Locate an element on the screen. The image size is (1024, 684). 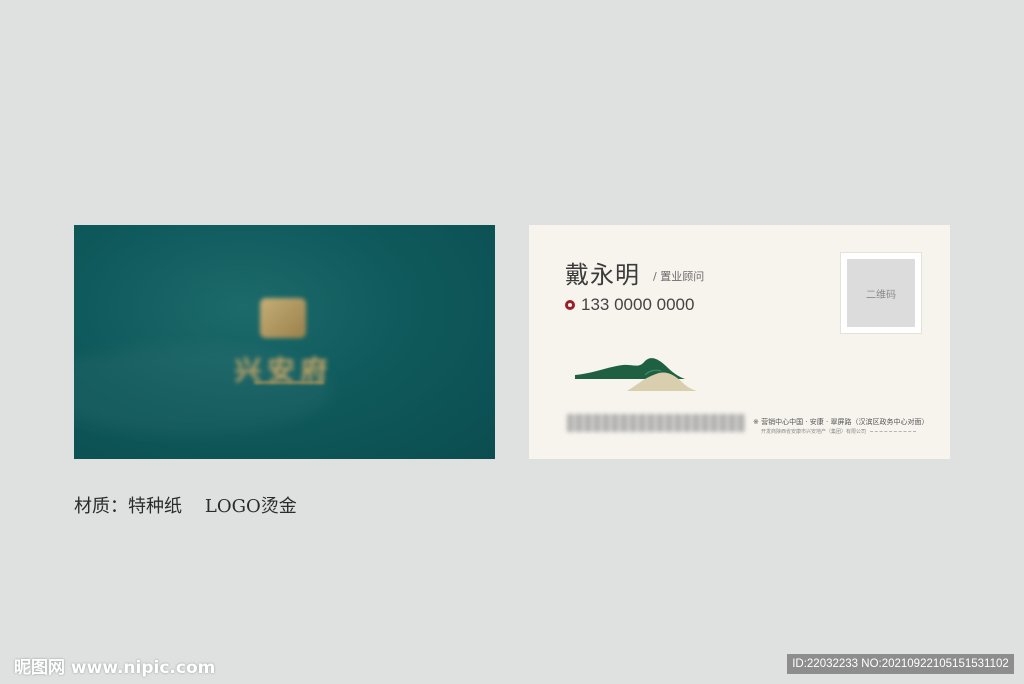
address-line-1: ※ 营销中心中国 · 安康 · 翠屏路（汉滨区政务中心对面） is located at coordinates (841, 422).